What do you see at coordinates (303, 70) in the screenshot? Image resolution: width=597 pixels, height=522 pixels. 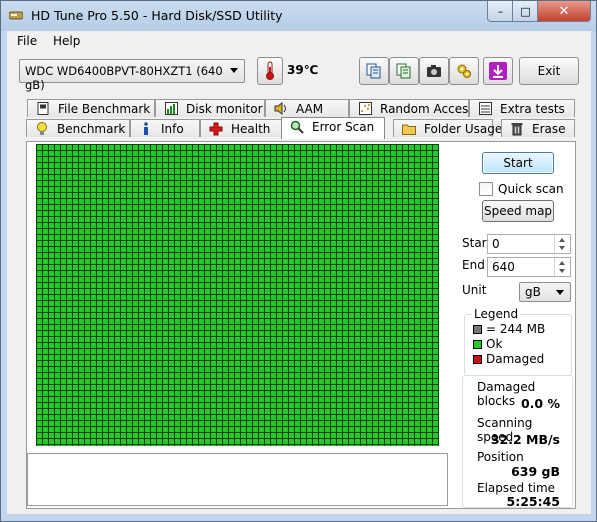 I see `temperature-value: 39℃` at bounding box center [303, 70].